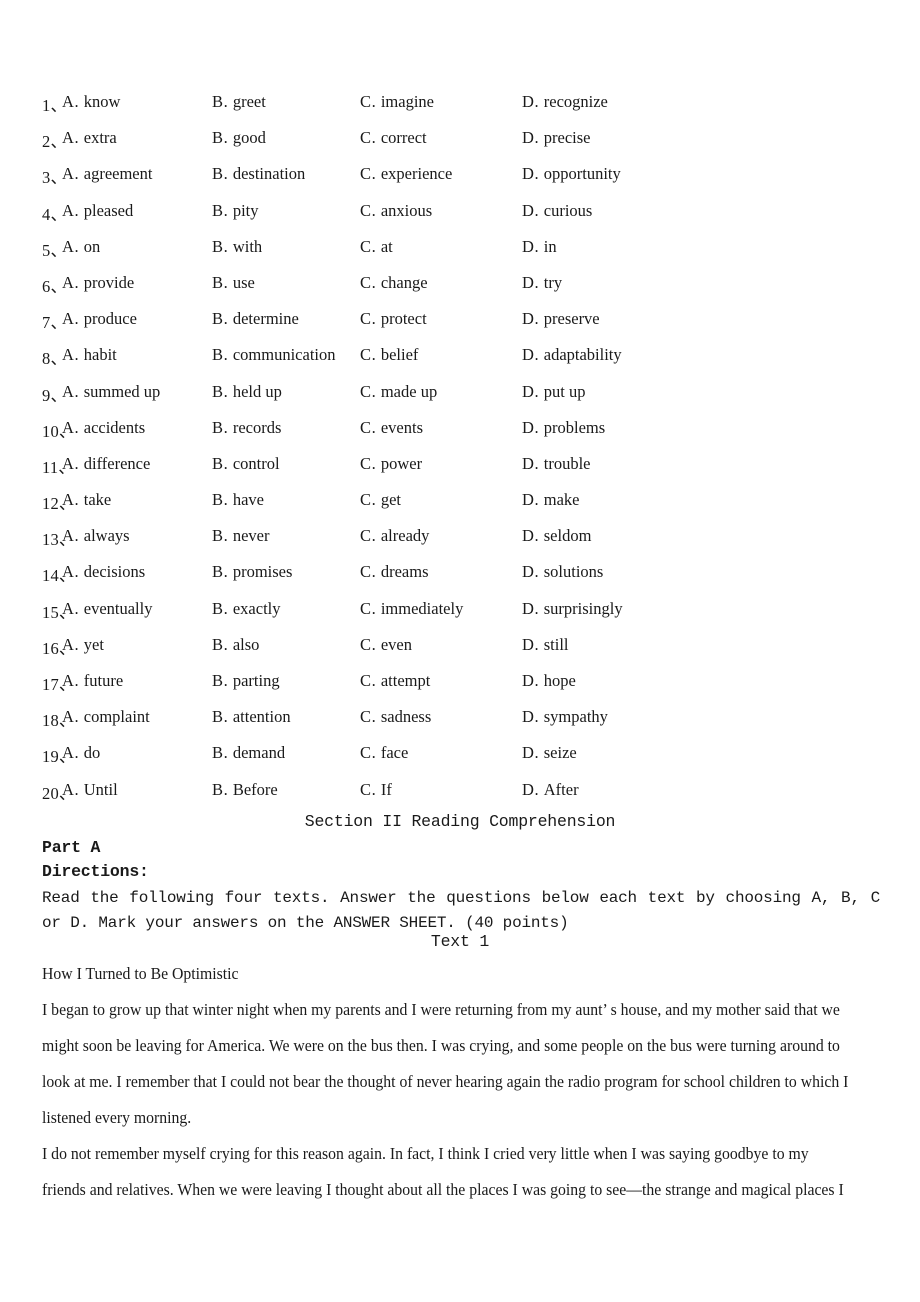 Image resolution: width=920 pixels, height=1302 pixels. I want to click on cloze-option-b: B. promises, so click(252, 572).